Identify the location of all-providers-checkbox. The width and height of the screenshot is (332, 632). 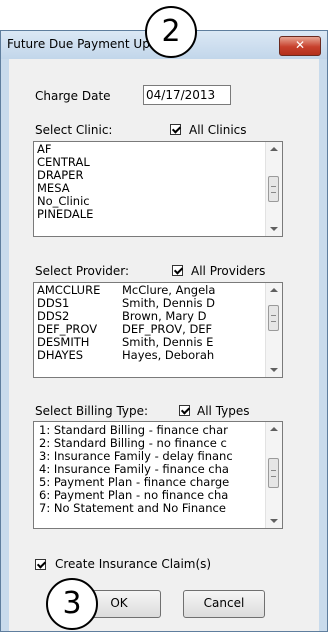
(177, 270).